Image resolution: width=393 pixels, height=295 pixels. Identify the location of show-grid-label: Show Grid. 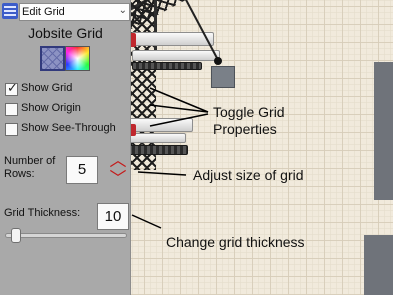
(47, 88).